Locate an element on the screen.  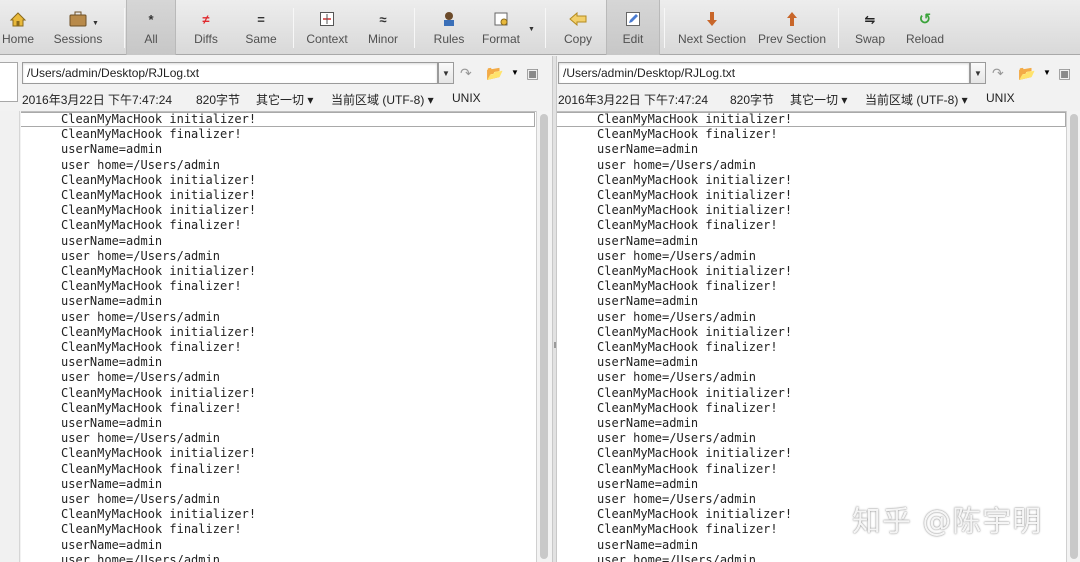
chevron-down-icon: ▼ is located at coordinates (446, 73).